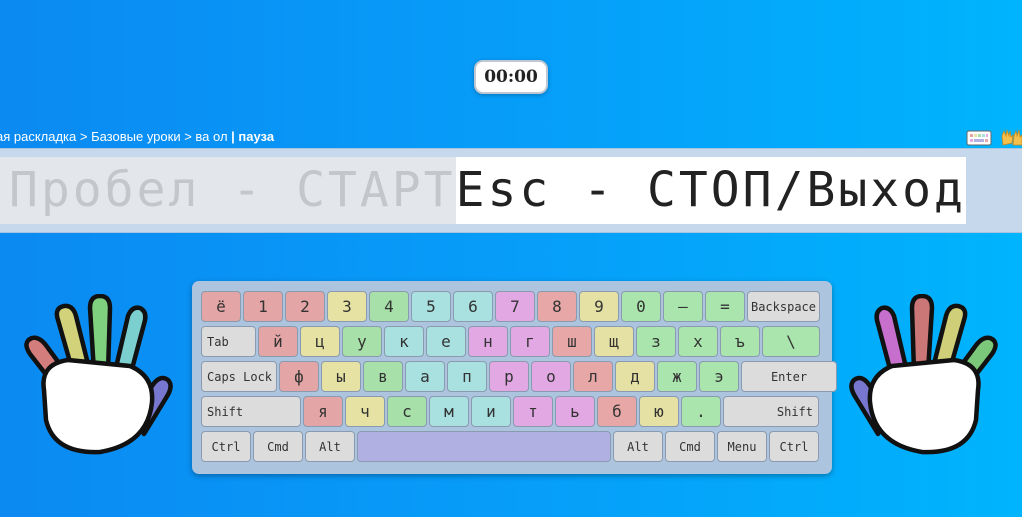  What do you see at coordinates (407, 411) in the screenshot?
I see `key-с: с` at bounding box center [407, 411].